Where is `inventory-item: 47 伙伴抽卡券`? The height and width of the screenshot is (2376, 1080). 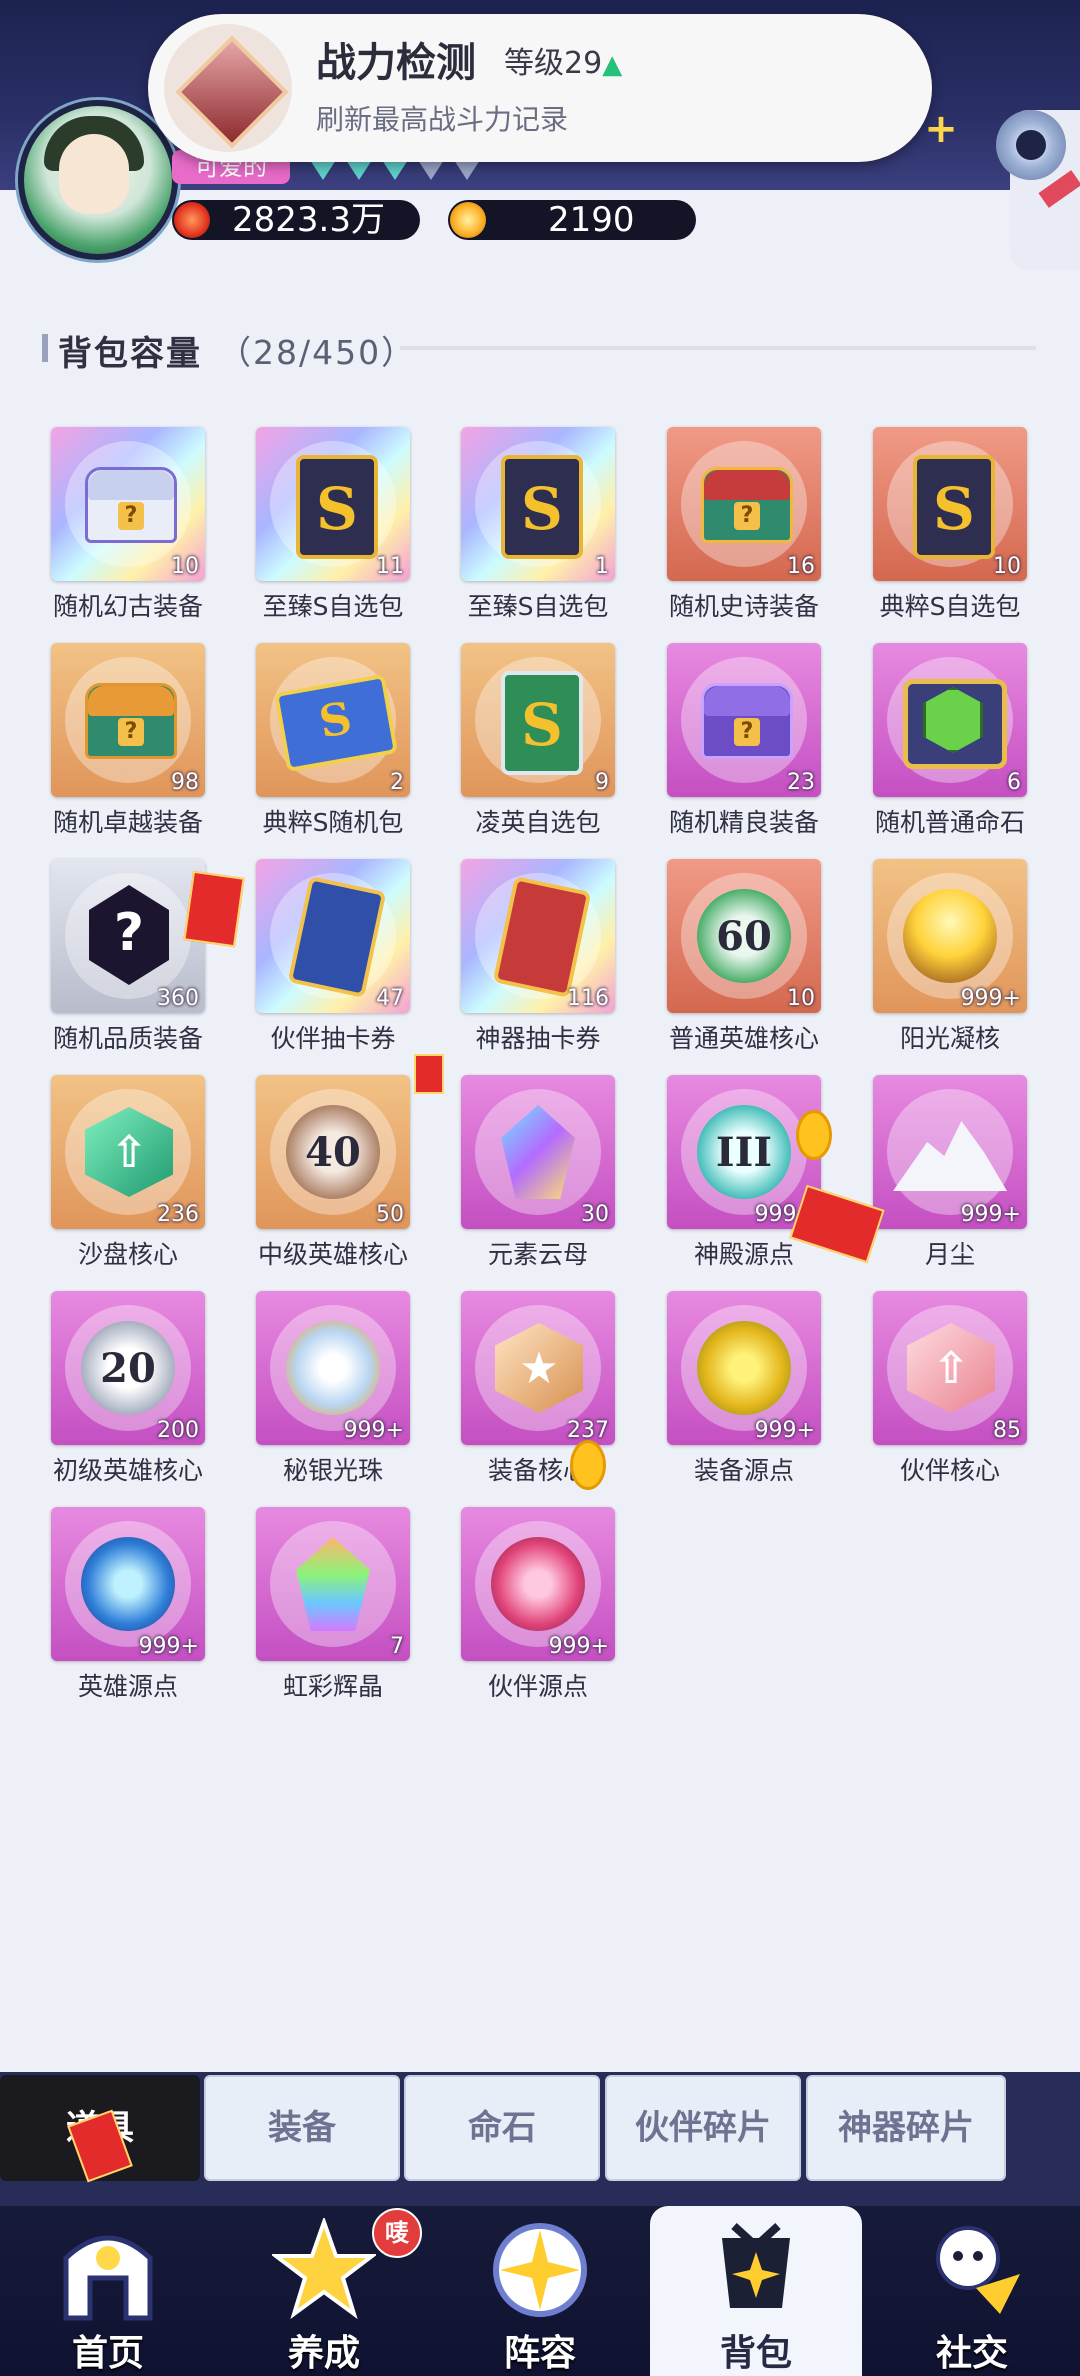 inventory-item: 47 伙伴抽卡券 is located at coordinates (333, 956).